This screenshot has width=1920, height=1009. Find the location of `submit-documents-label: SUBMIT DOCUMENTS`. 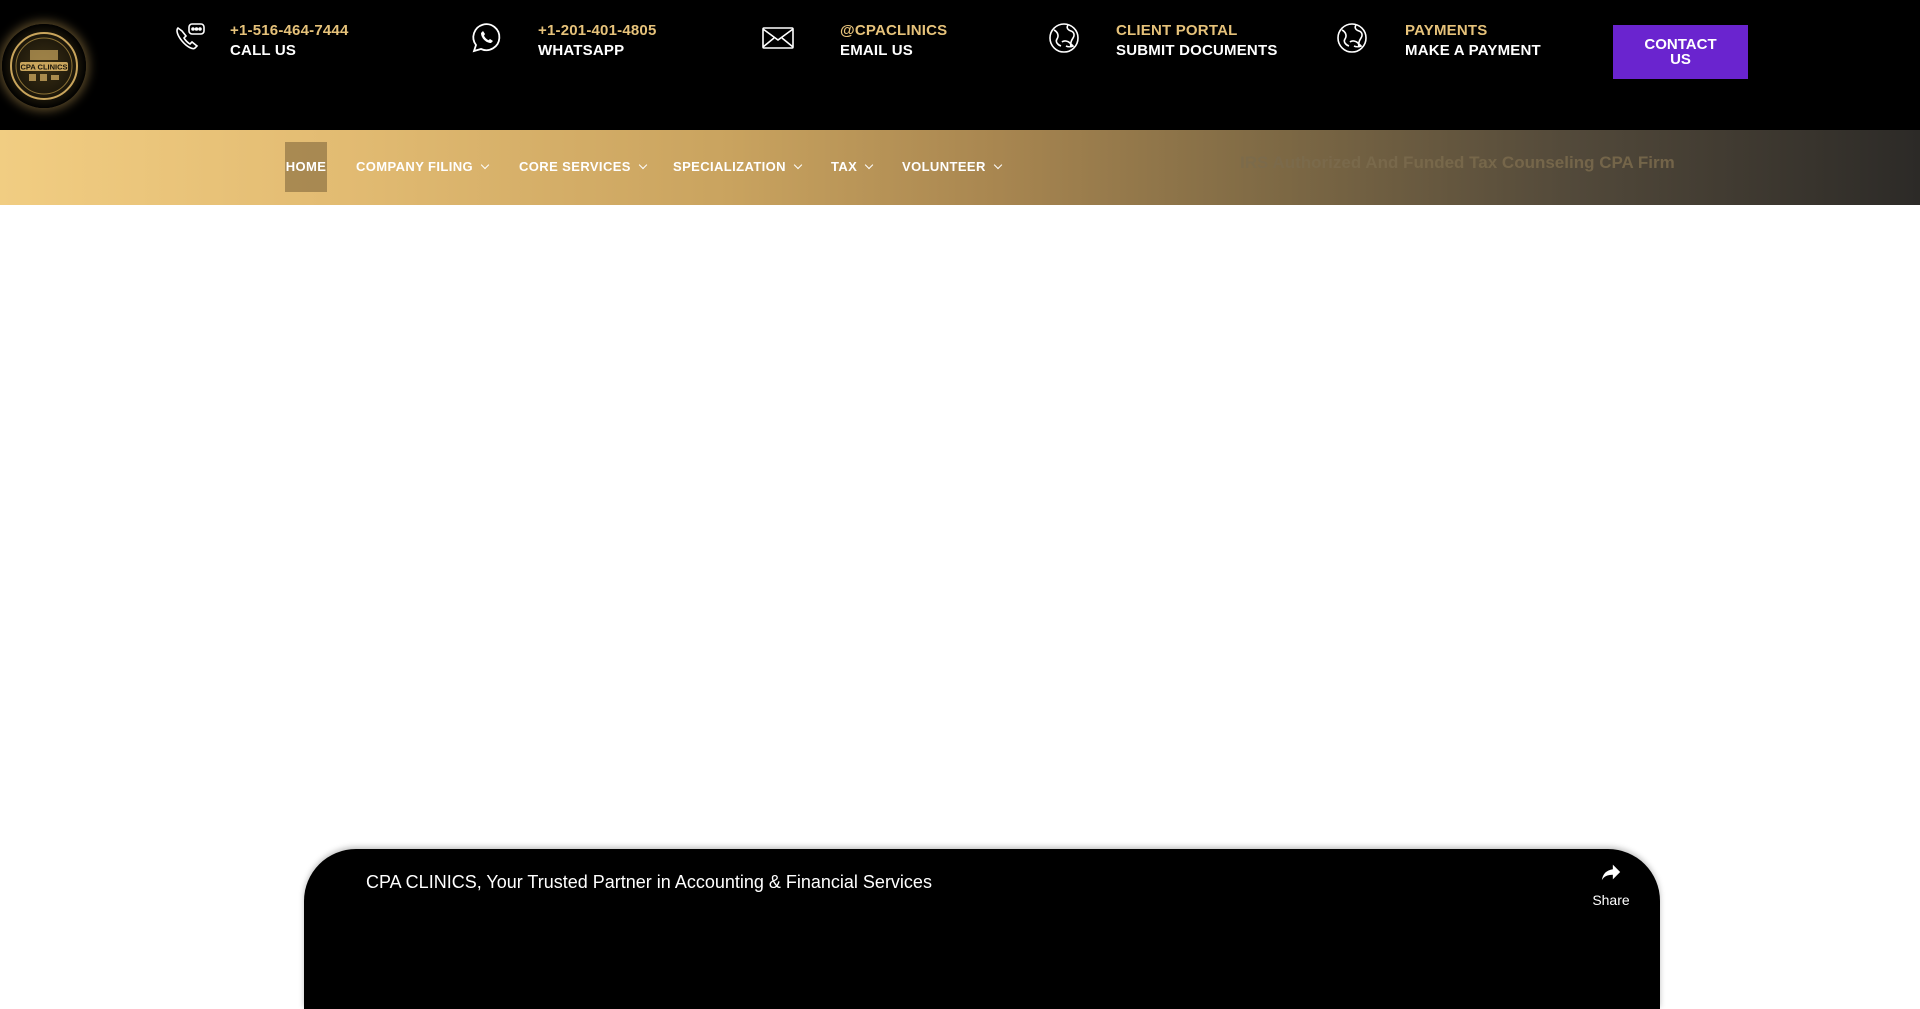

submit-documents-label: SUBMIT DOCUMENTS is located at coordinates (1197, 50).